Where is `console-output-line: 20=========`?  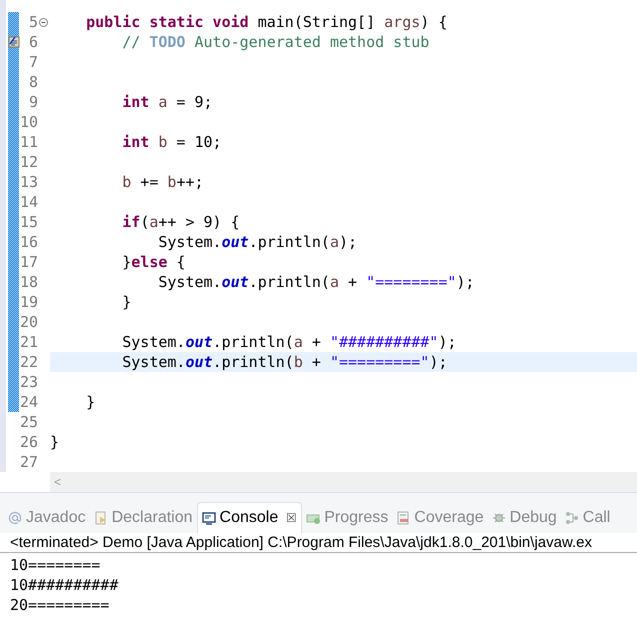 console-output-line: 20========= is located at coordinates (60, 605).